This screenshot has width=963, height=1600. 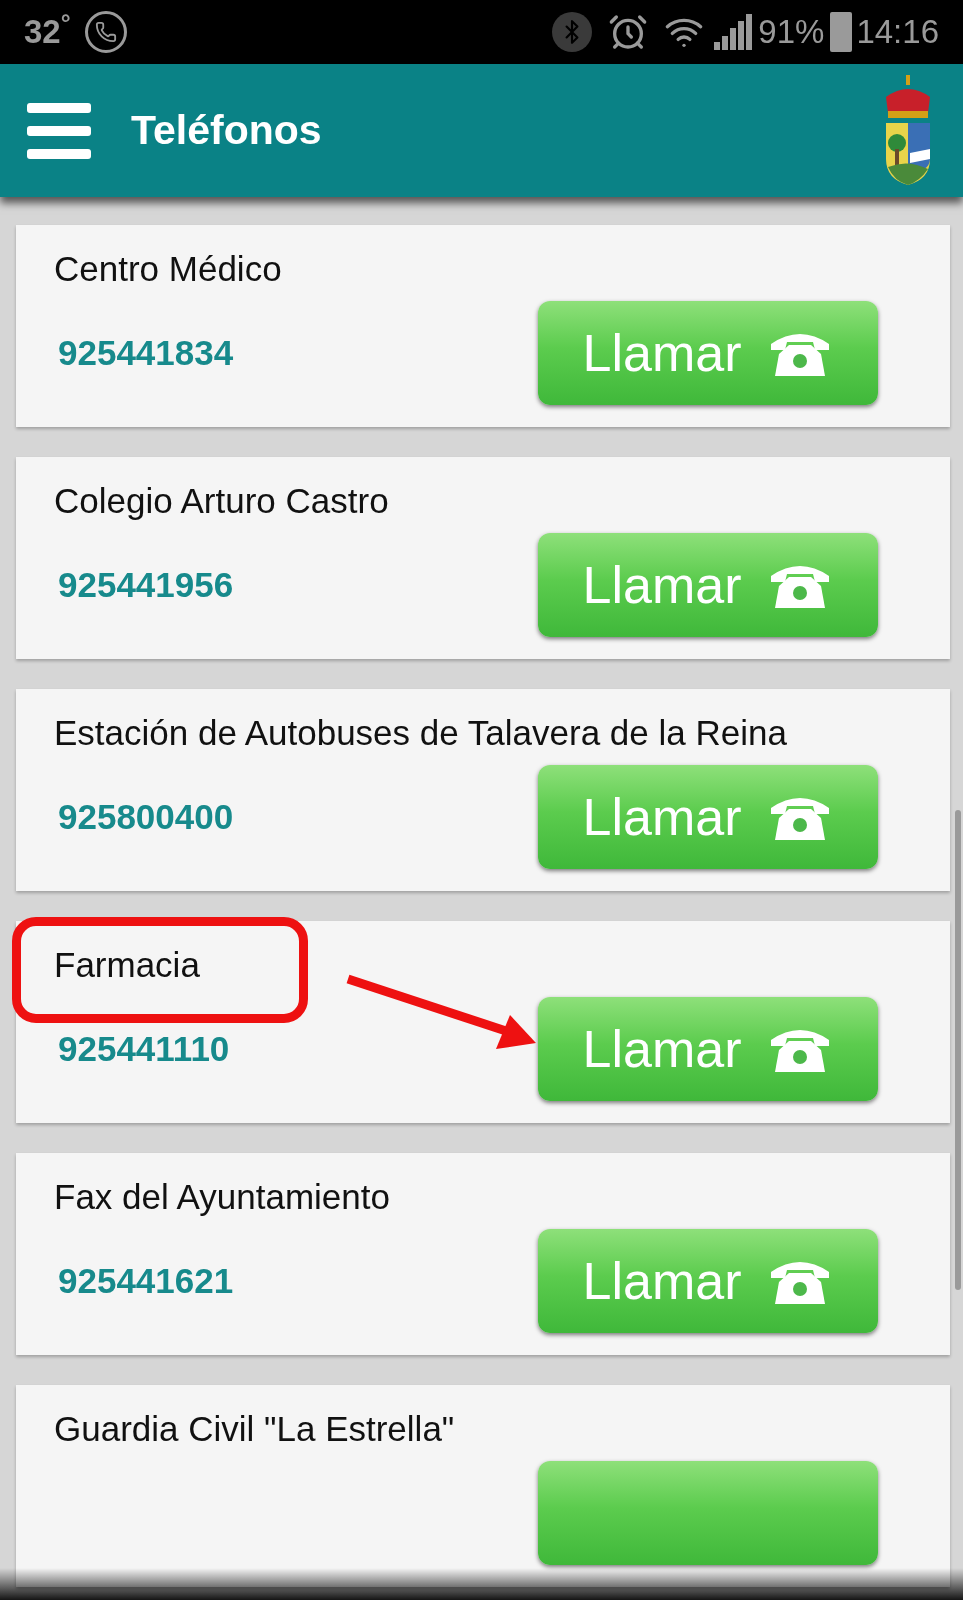 I want to click on phone-number: 925441956, so click(x=145, y=584).